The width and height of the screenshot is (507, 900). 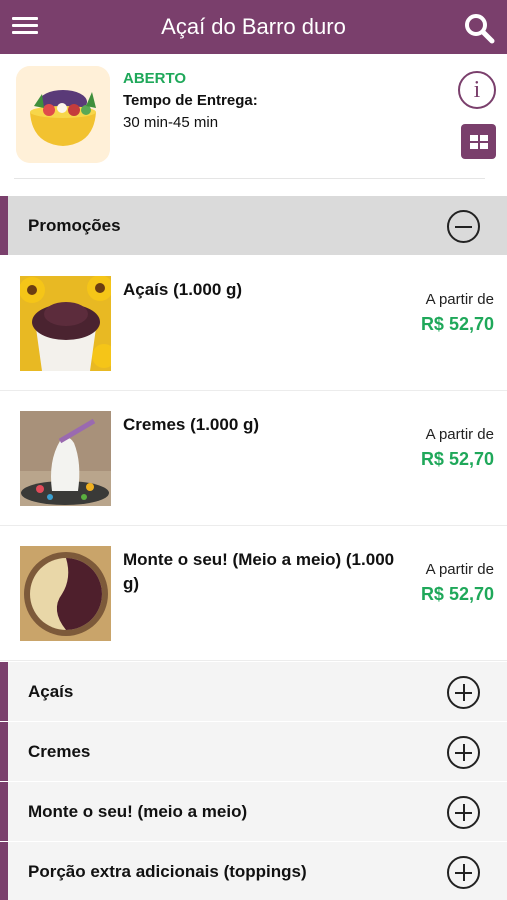 What do you see at coordinates (253, 812) in the screenshot?
I see `category-header-meio-a-meio: Monte o seu! (meio a meio)` at bounding box center [253, 812].